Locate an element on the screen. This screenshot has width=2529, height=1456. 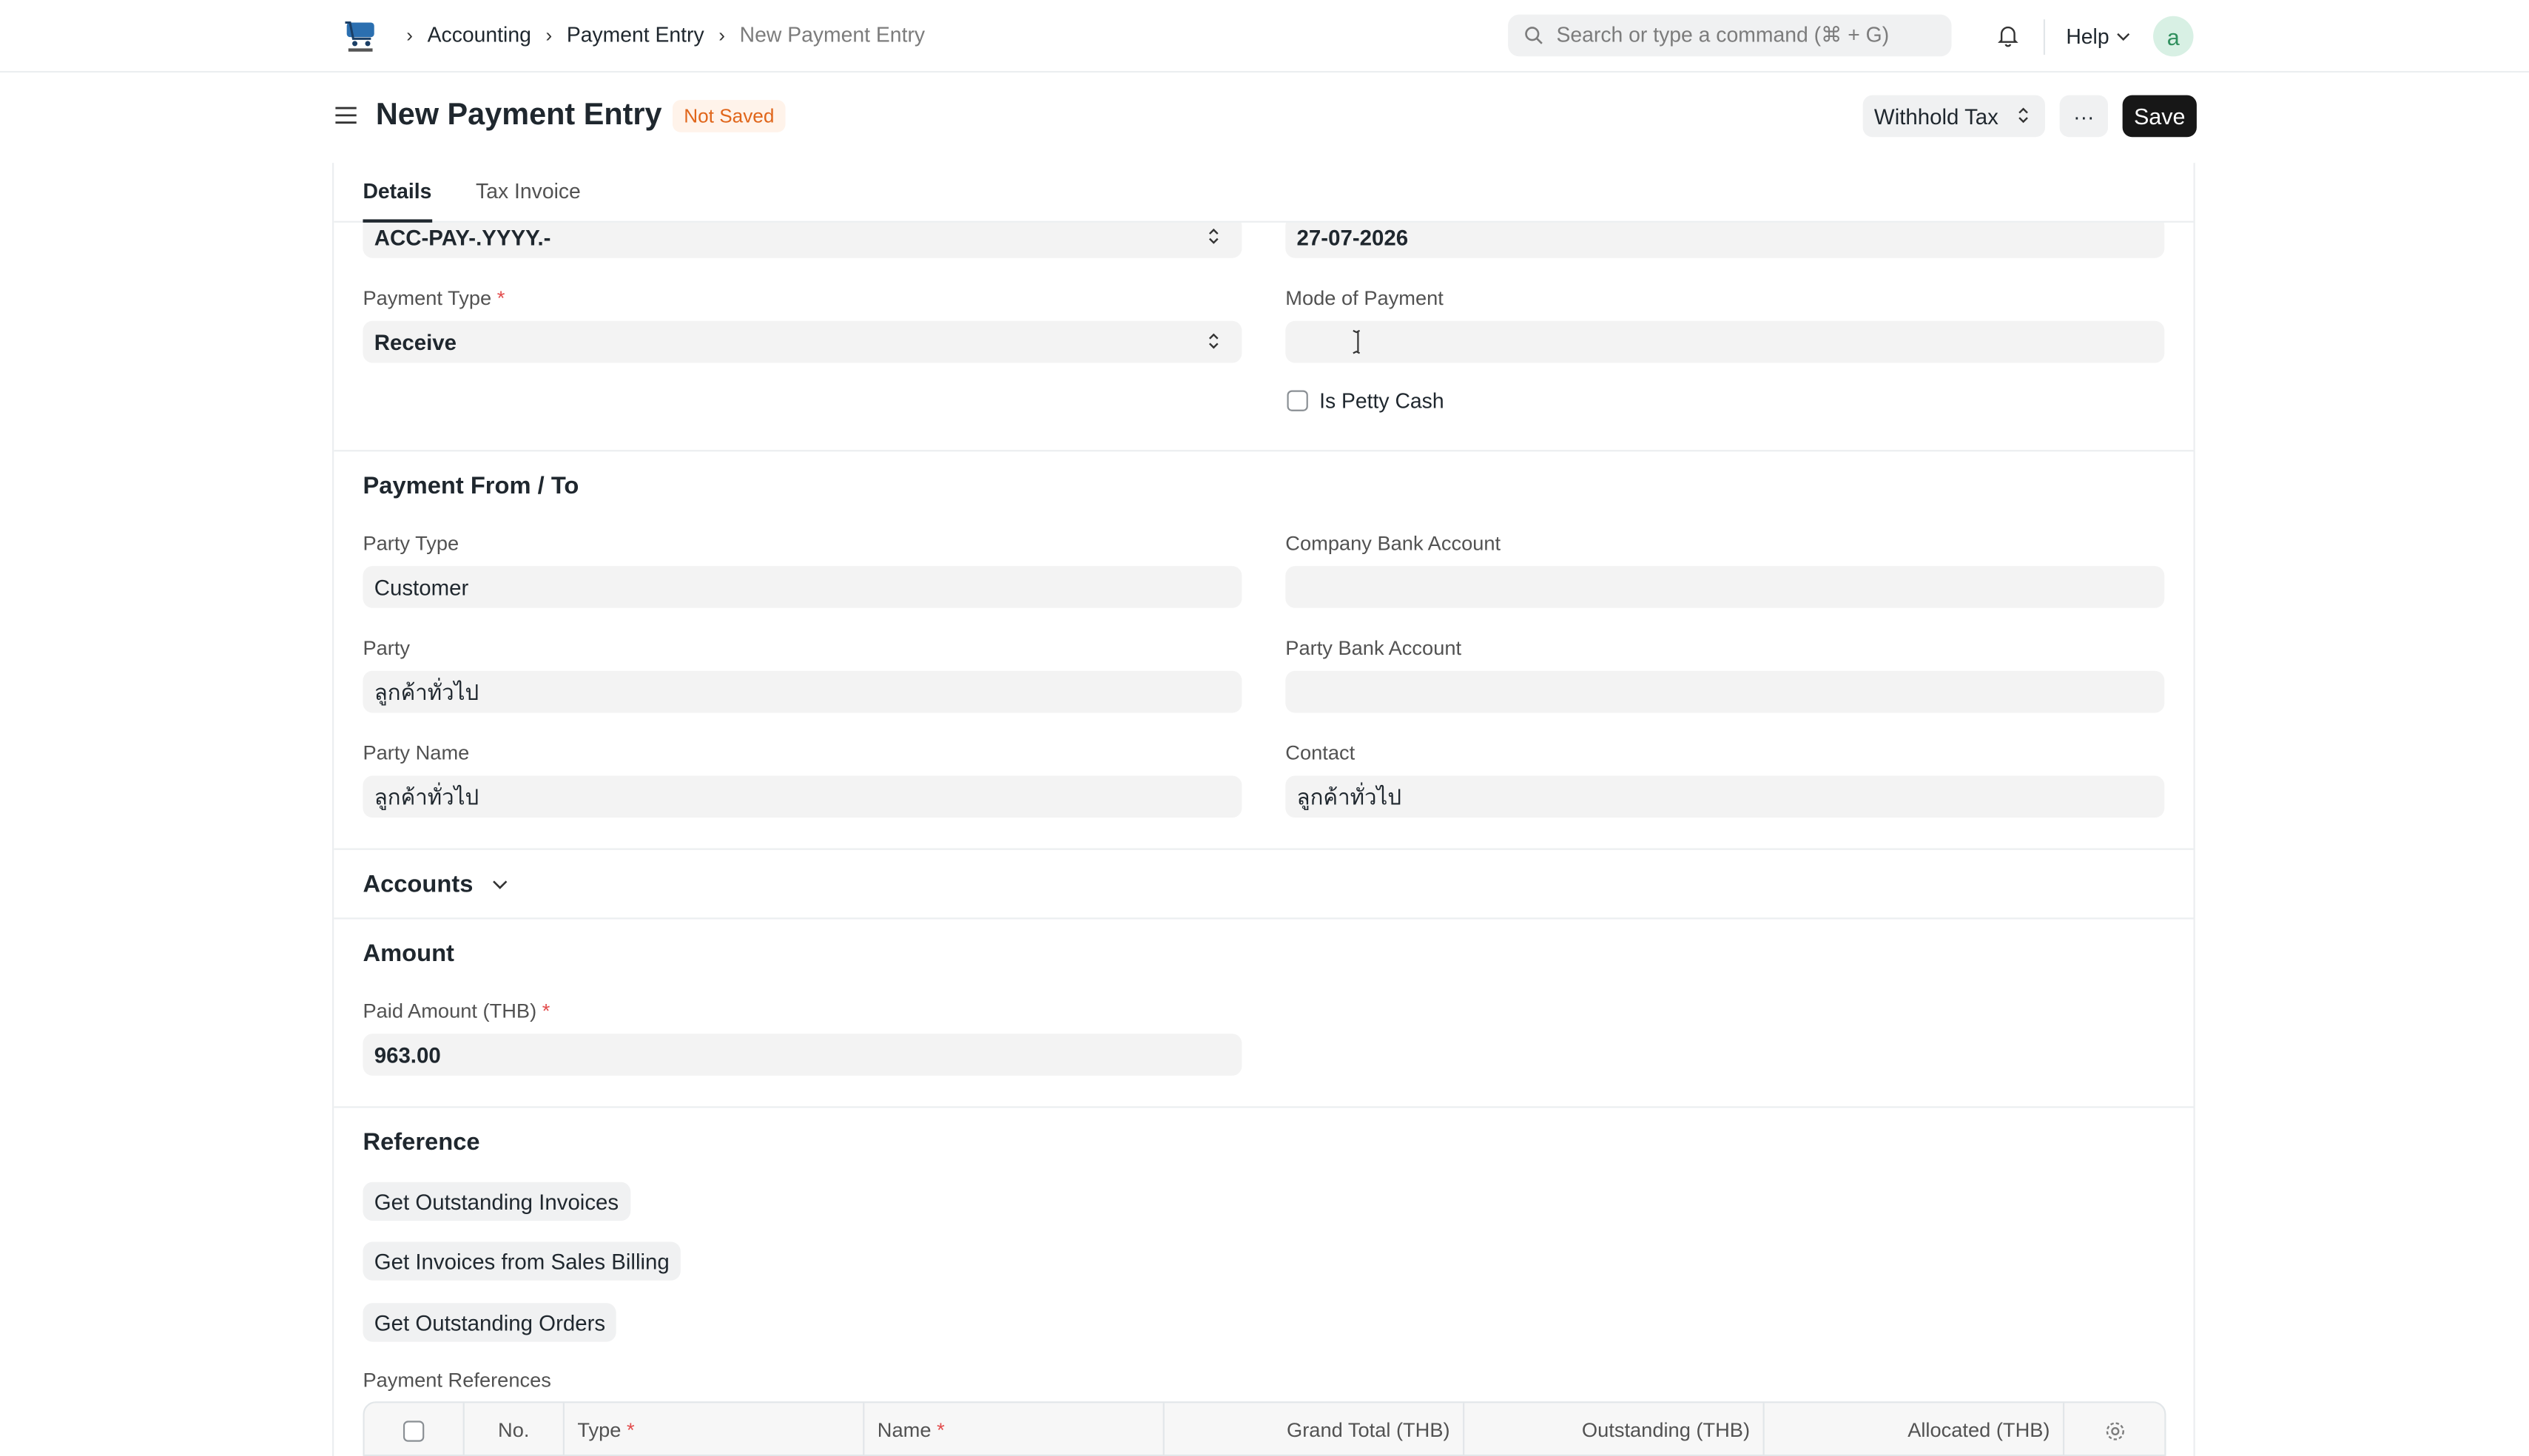
column-allocated: Allocated (THB) is located at coordinates (1915, 1430).